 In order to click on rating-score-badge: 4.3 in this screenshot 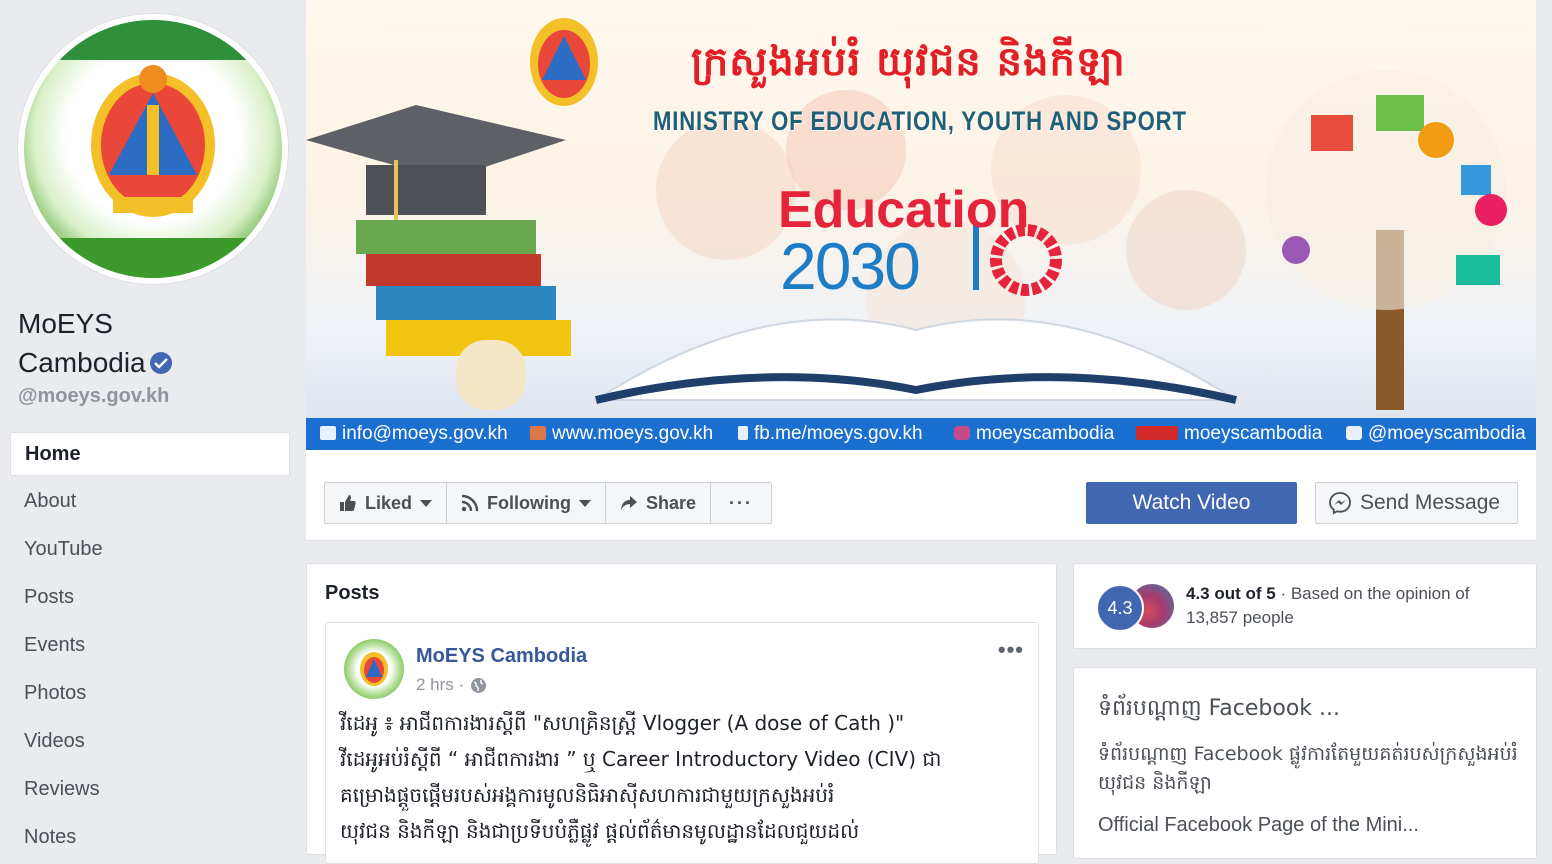, I will do `click(1120, 608)`.